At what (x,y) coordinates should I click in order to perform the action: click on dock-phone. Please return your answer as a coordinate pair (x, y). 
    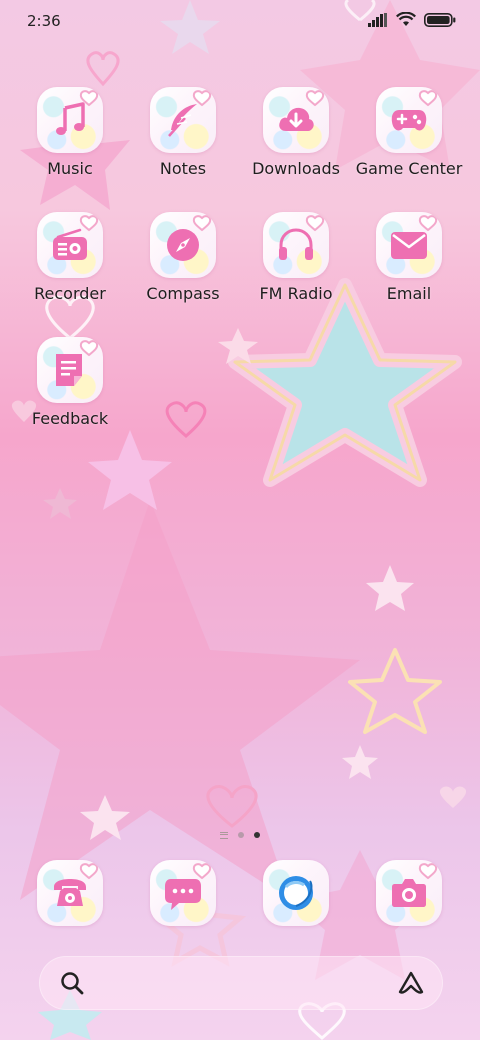
    Looking at the image, I should click on (70, 893).